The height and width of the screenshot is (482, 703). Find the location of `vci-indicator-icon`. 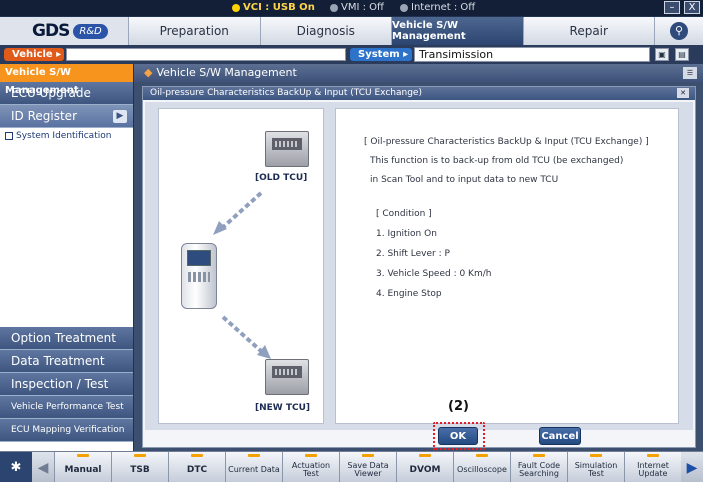

vci-indicator-icon is located at coordinates (236, 7).